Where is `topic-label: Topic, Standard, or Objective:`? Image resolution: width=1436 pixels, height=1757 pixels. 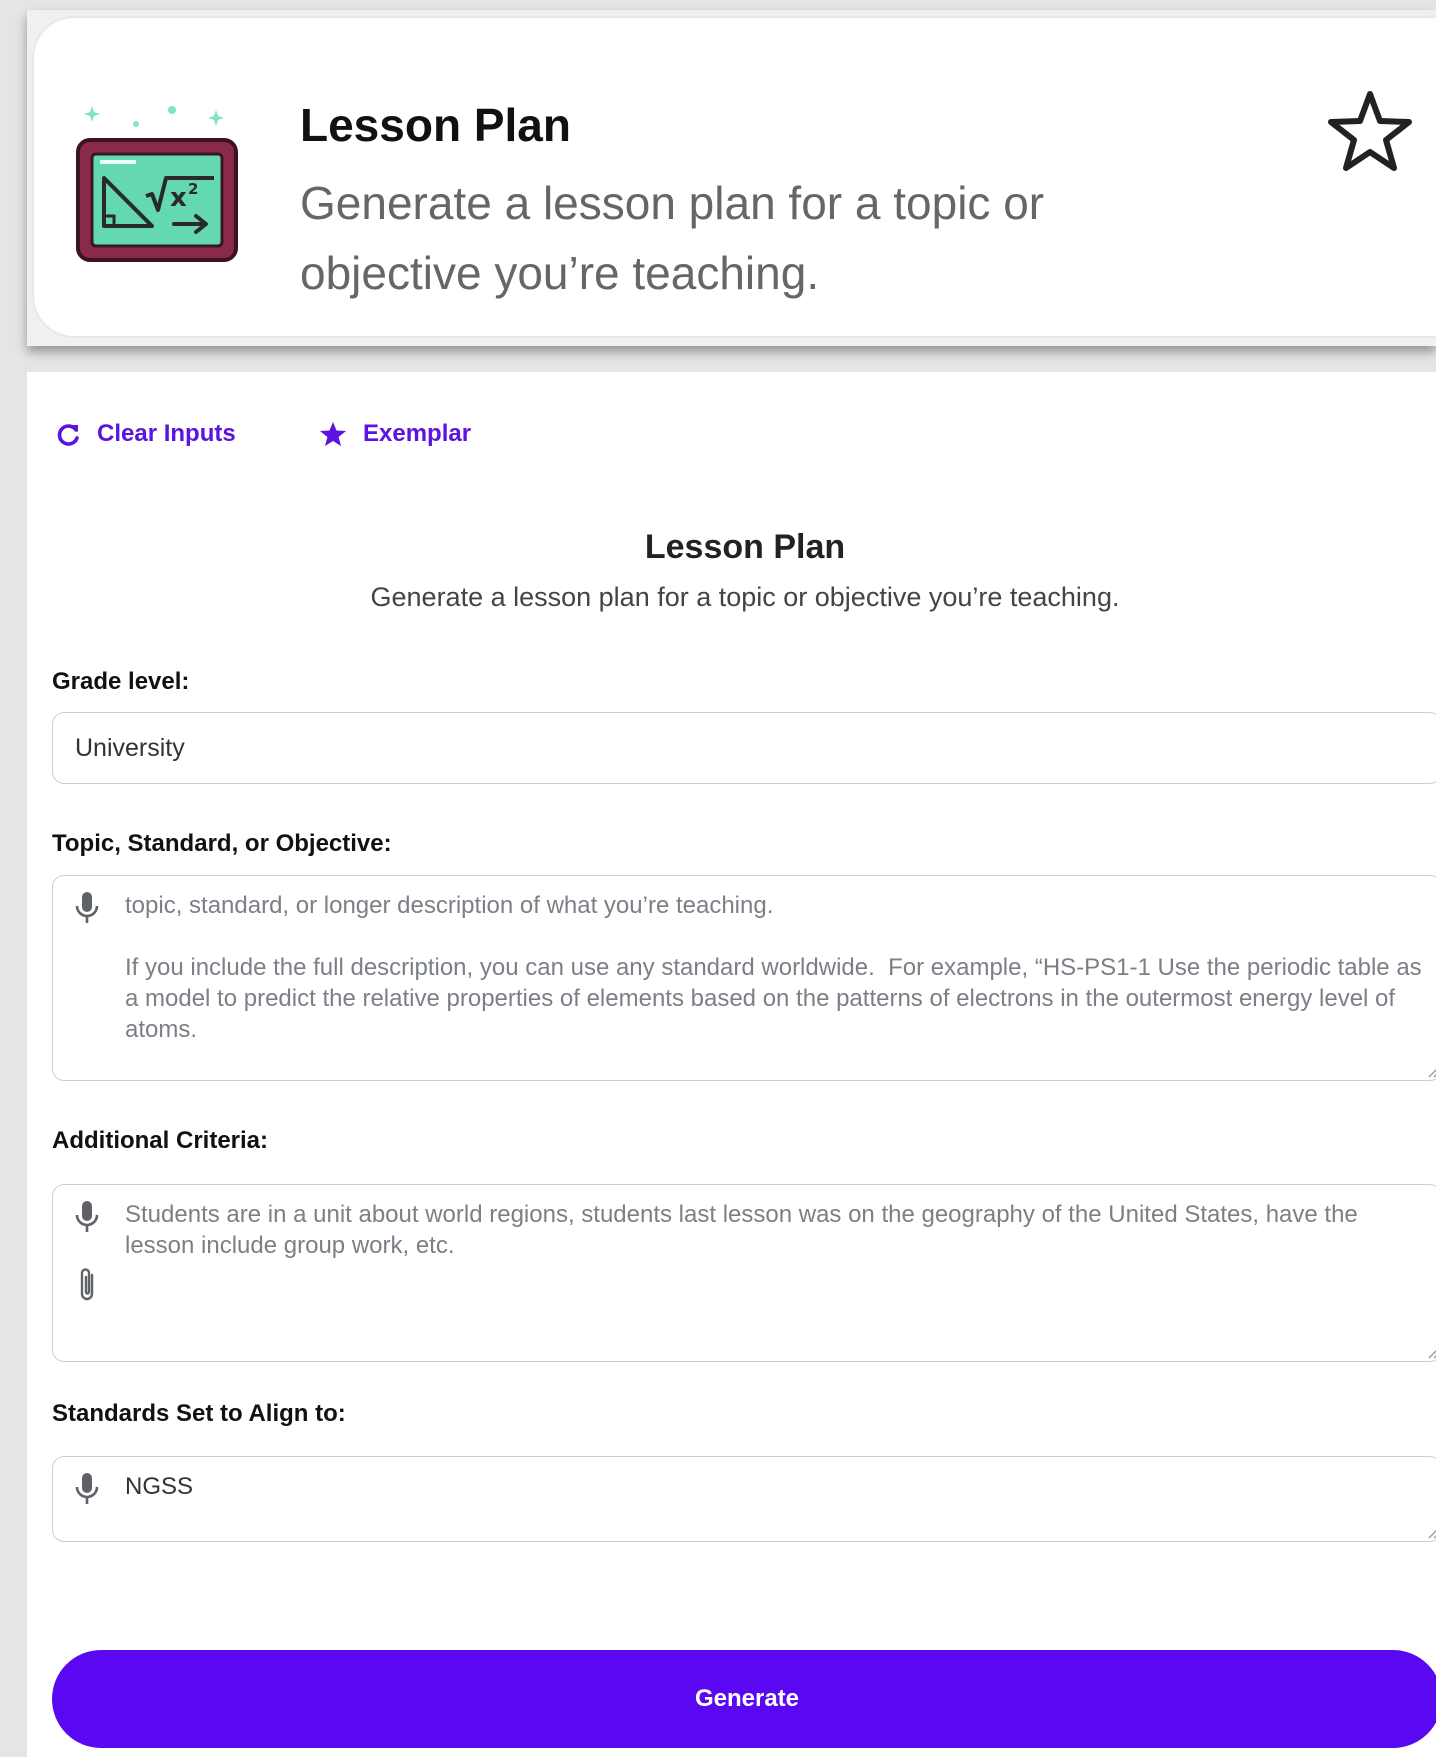 topic-label: Topic, Standard, or Objective: is located at coordinates (222, 843).